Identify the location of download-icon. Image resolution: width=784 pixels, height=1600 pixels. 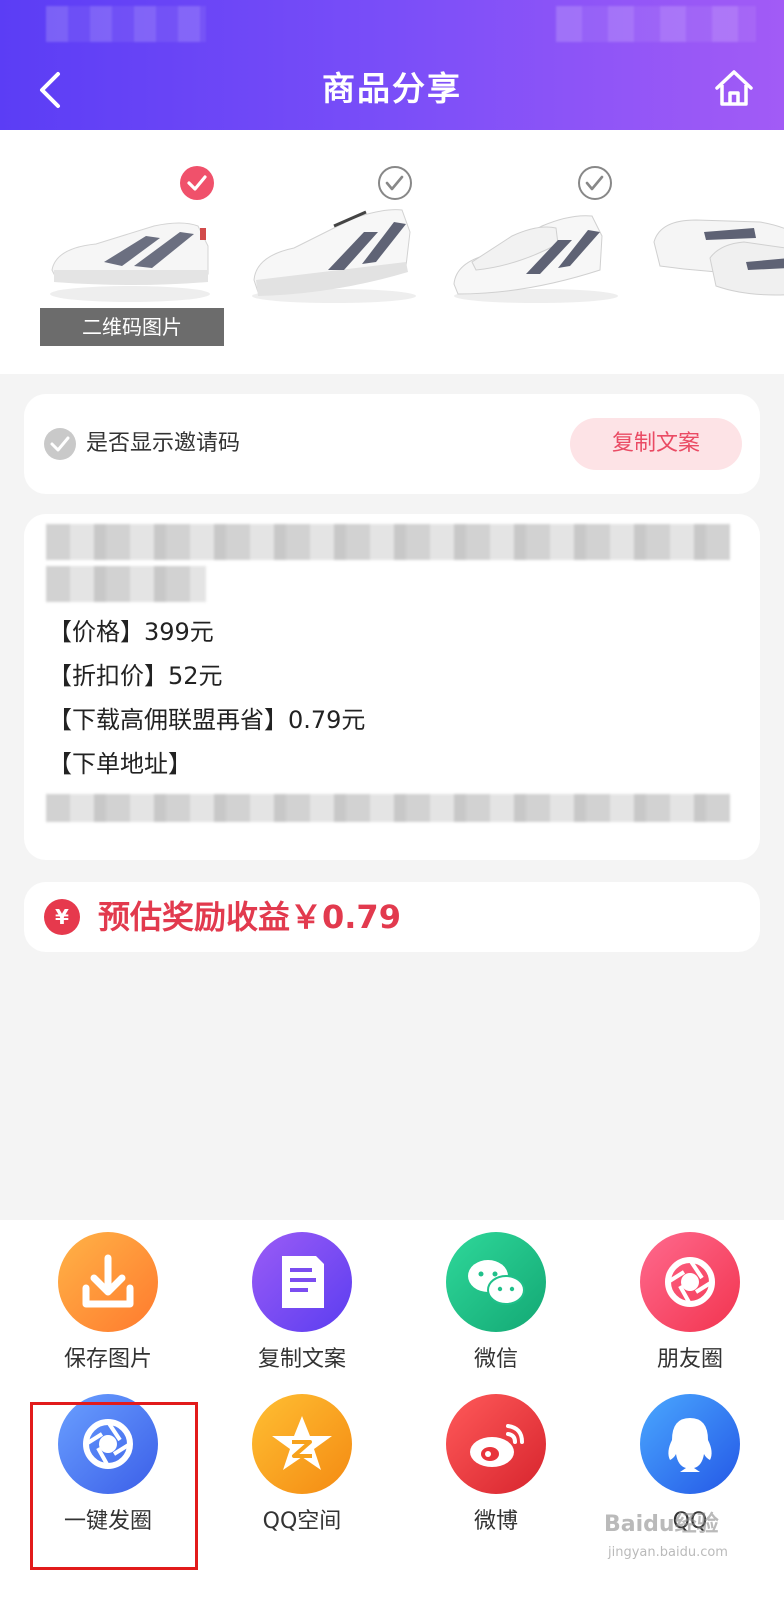
(108, 1282).